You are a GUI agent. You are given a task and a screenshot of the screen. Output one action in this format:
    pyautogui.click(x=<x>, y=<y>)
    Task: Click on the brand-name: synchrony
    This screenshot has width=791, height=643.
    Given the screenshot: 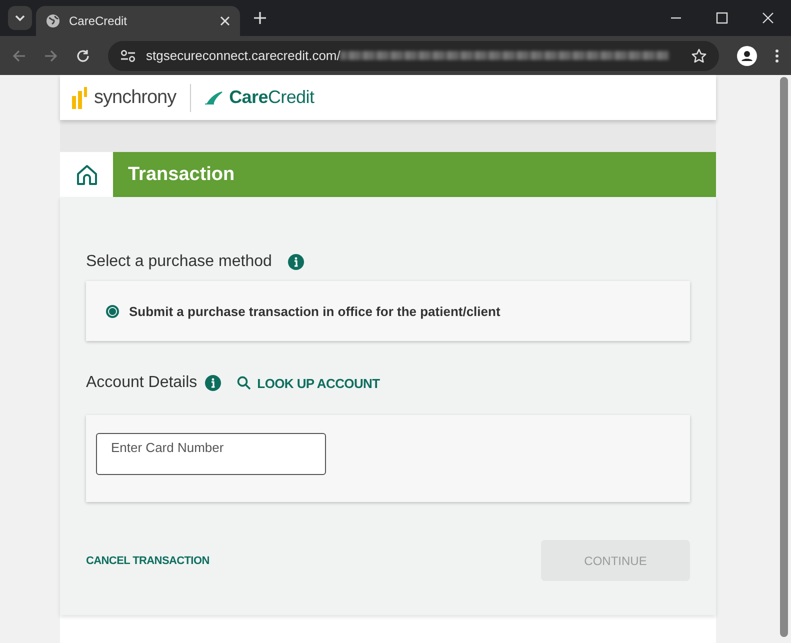 What is the action you would take?
    pyautogui.click(x=135, y=97)
    